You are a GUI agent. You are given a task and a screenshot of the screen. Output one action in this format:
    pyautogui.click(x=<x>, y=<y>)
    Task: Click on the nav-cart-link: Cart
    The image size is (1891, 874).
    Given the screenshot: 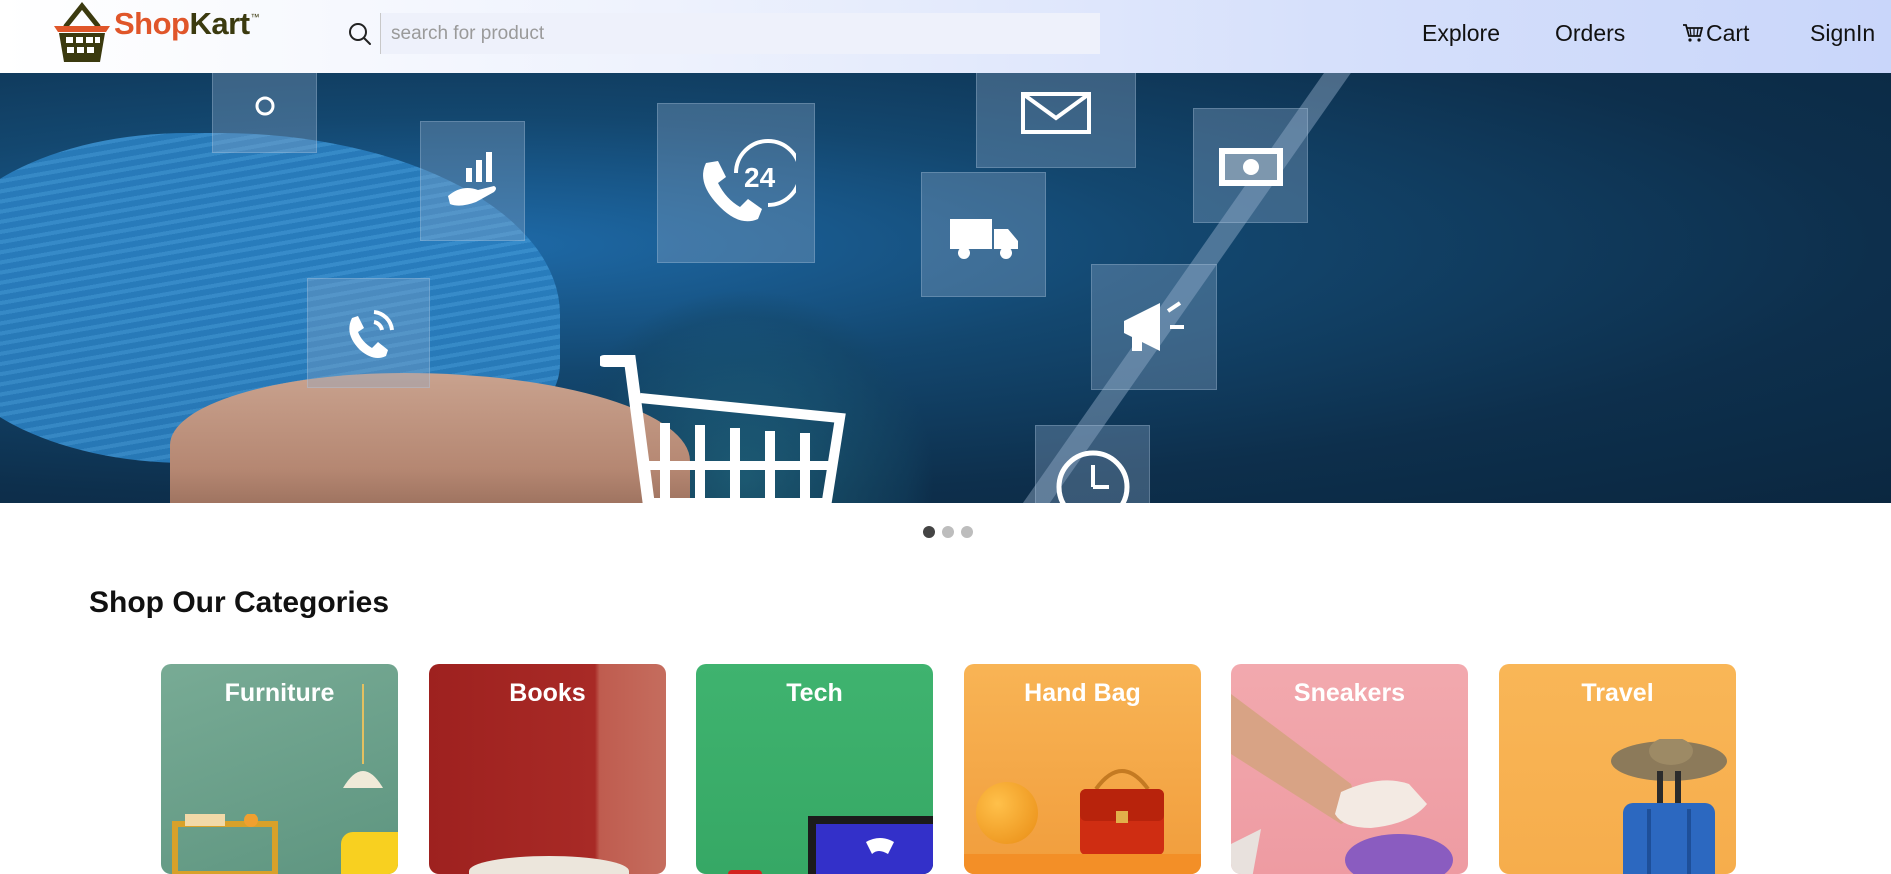 What is the action you would take?
    pyautogui.click(x=1715, y=33)
    